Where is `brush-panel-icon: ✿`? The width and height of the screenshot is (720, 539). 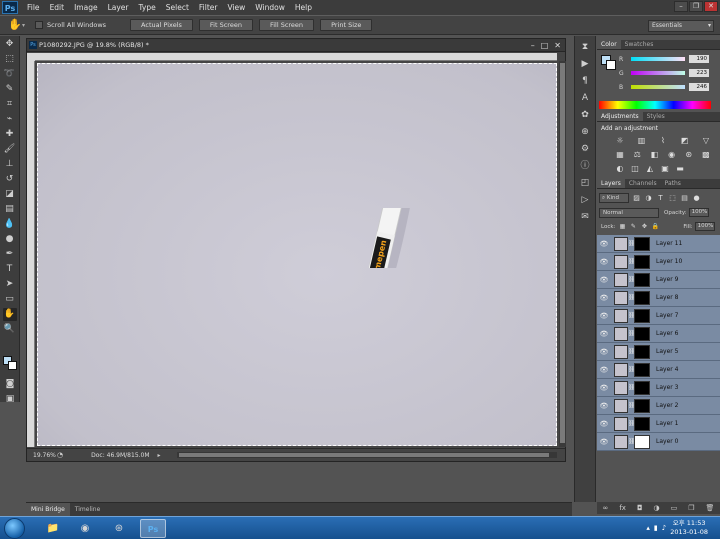
brush-panel-icon: ✿ is located at coordinates (585, 115).